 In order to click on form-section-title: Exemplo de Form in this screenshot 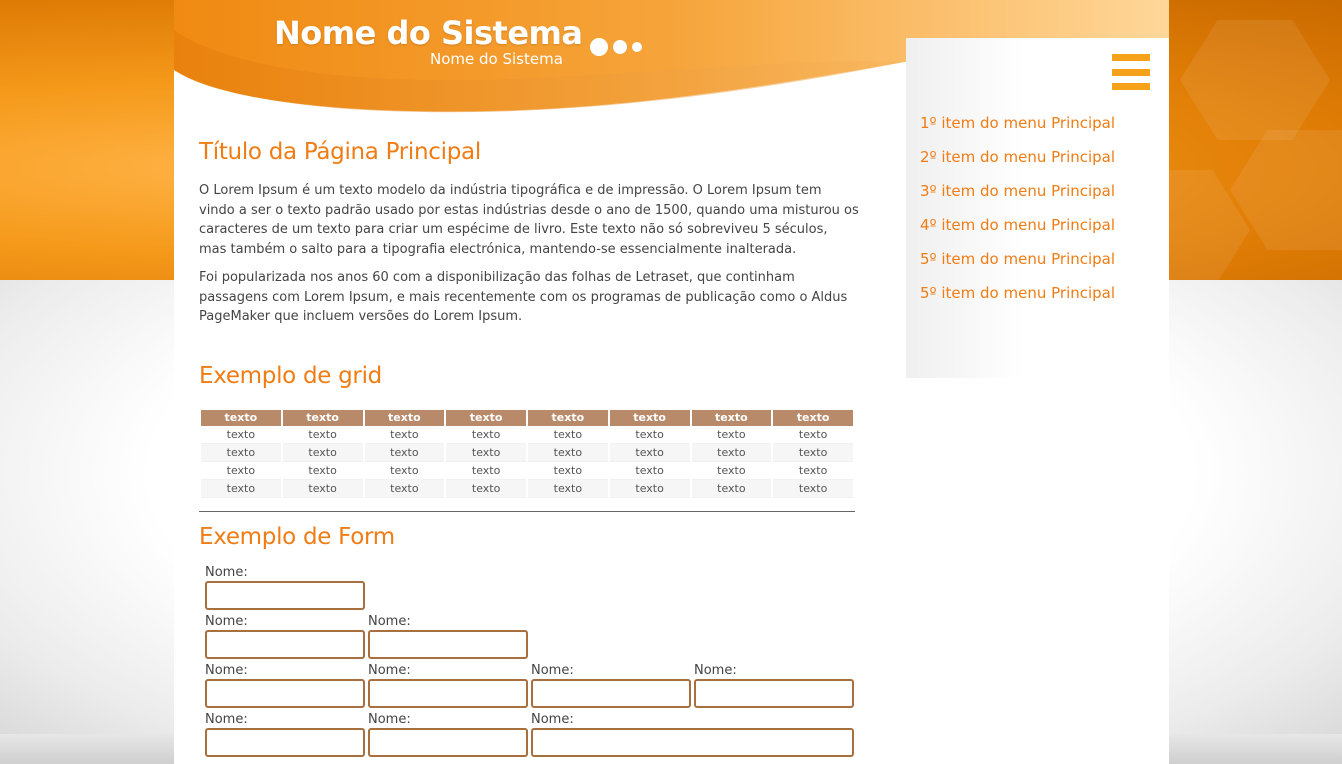, I will do `click(297, 536)`.